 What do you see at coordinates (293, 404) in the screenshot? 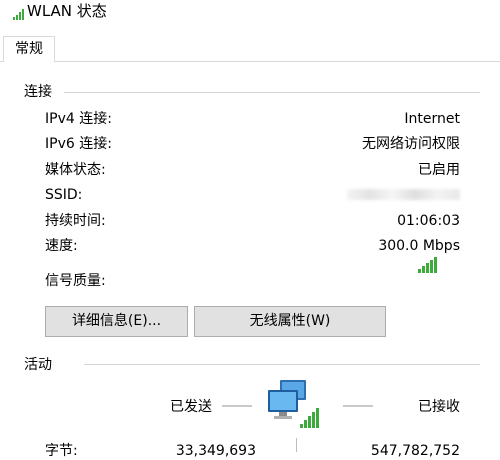
I see `network-computers-icon` at bounding box center [293, 404].